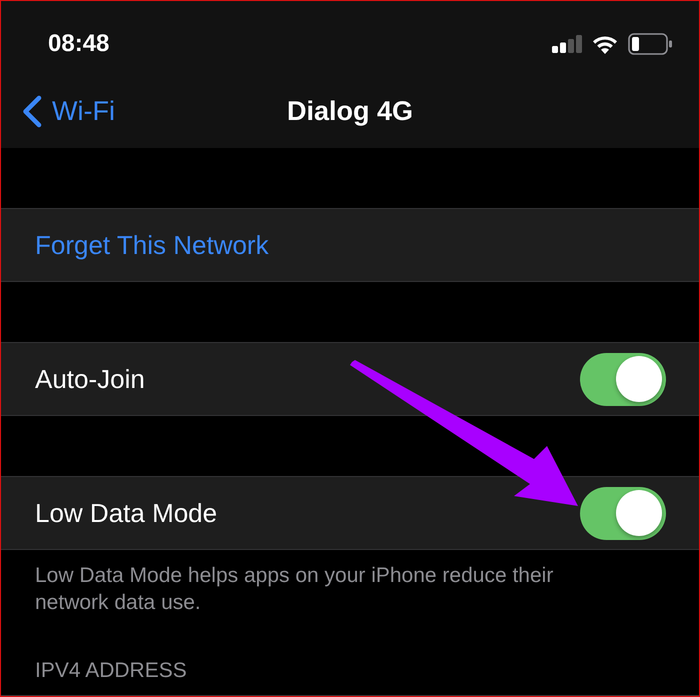  Describe the element at coordinates (32, 111) in the screenshot. I see `chevron-left-icon` at that location.